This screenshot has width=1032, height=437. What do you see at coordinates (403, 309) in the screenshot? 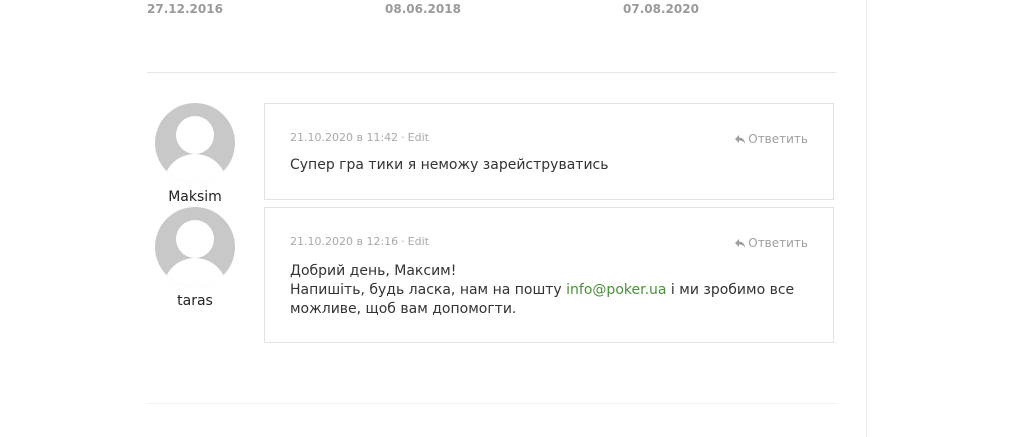
I see `comment-line: можливе, щоб вам допомогти.` at bounding box center [403, 309].